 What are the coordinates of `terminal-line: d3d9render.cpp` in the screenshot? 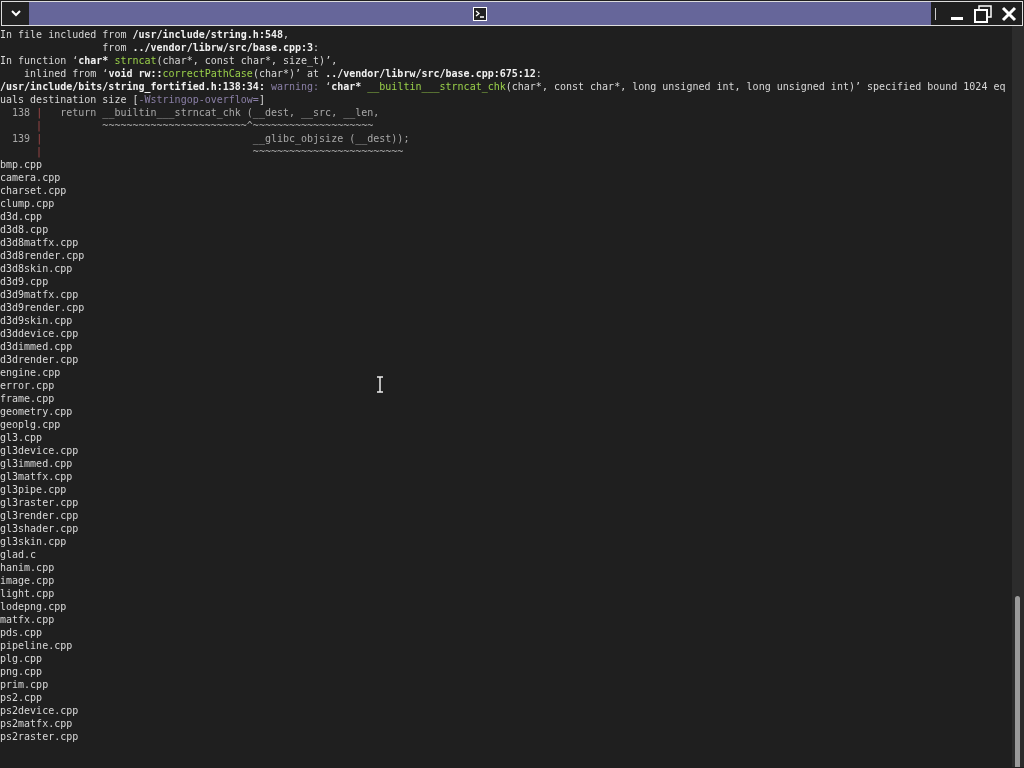 It's located at (42, 307).